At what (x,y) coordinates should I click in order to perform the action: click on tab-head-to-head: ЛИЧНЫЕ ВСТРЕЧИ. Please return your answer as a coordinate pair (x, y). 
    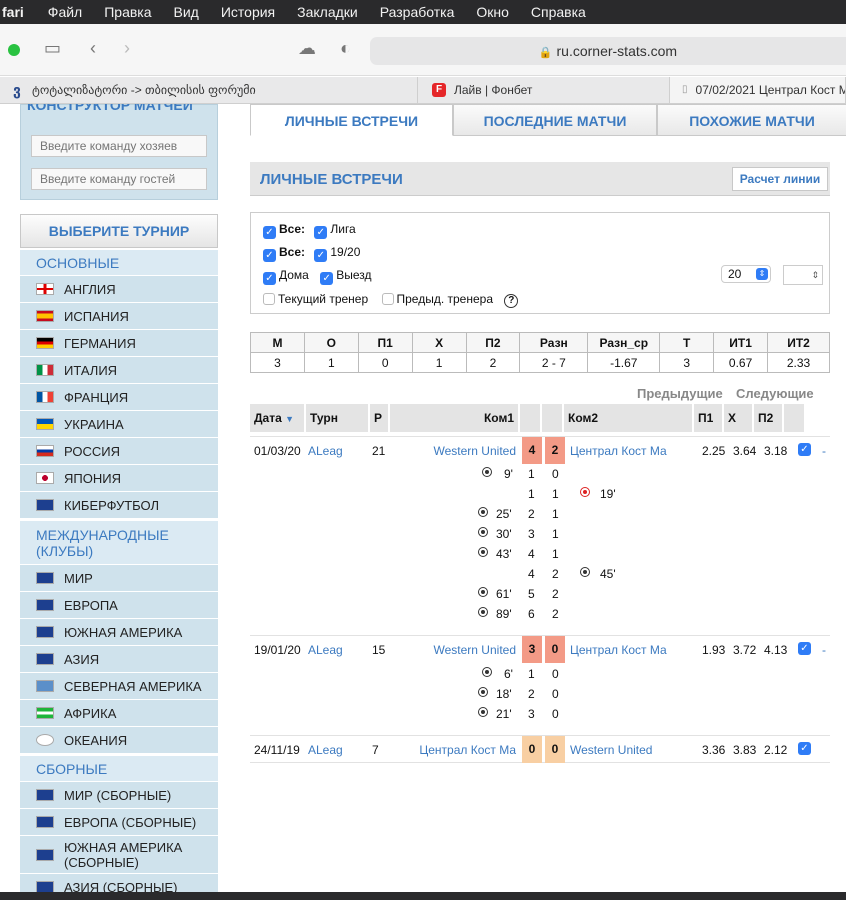
    Looking at the image, I should click on (351, 120).